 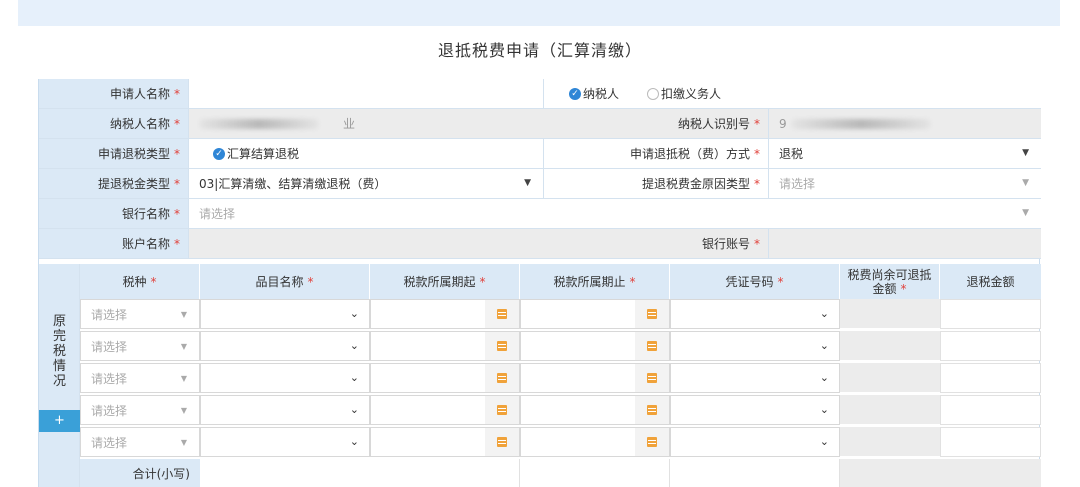 What do you see at coordinates (366, 93) in the screenshot?
I see `applicant-name-input` at bounding box center [366, 93].